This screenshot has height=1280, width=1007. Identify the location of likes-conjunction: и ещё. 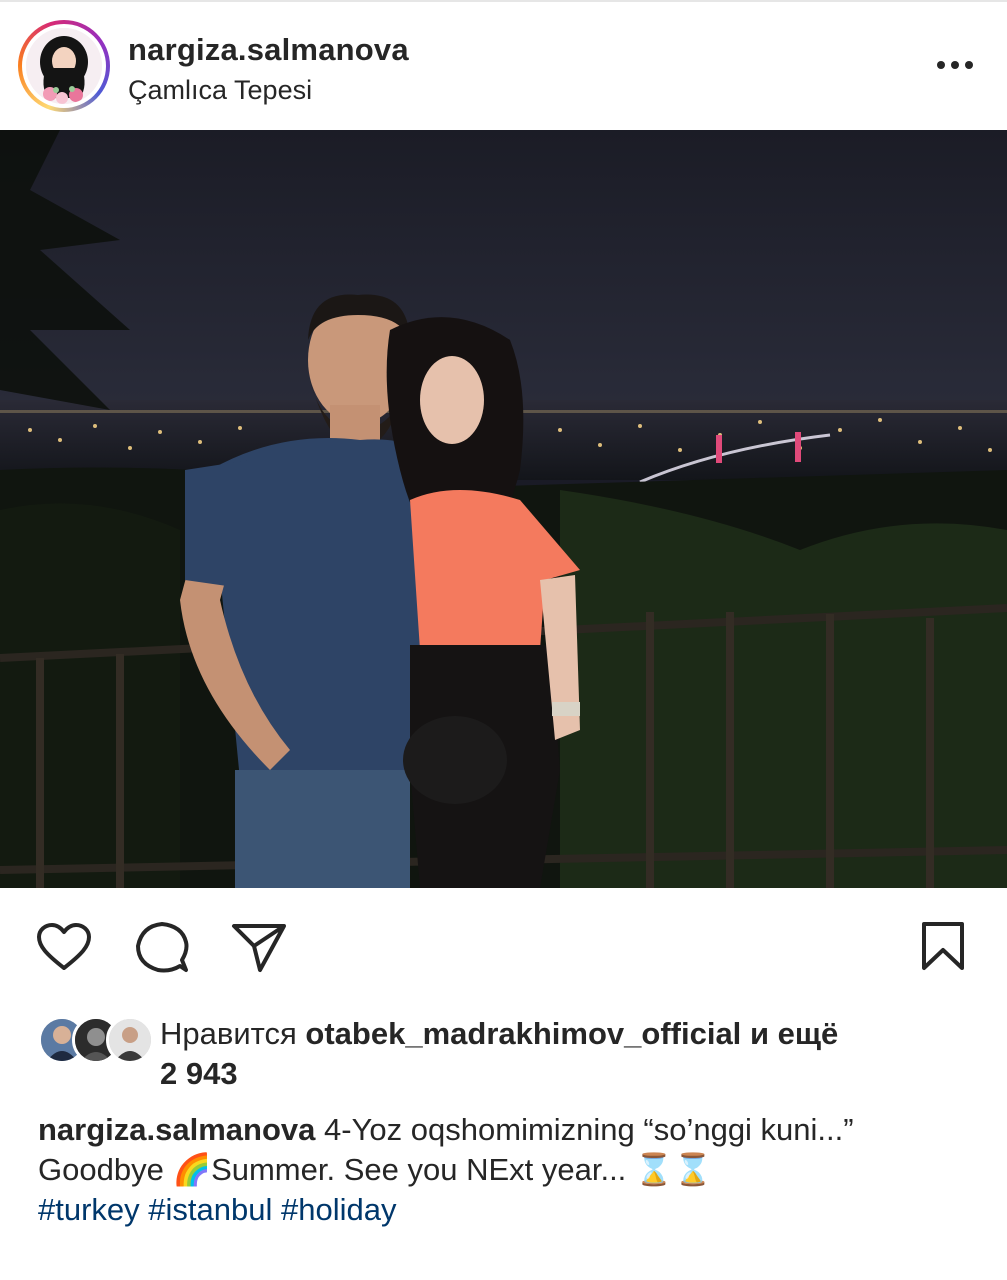
(794, 1033).